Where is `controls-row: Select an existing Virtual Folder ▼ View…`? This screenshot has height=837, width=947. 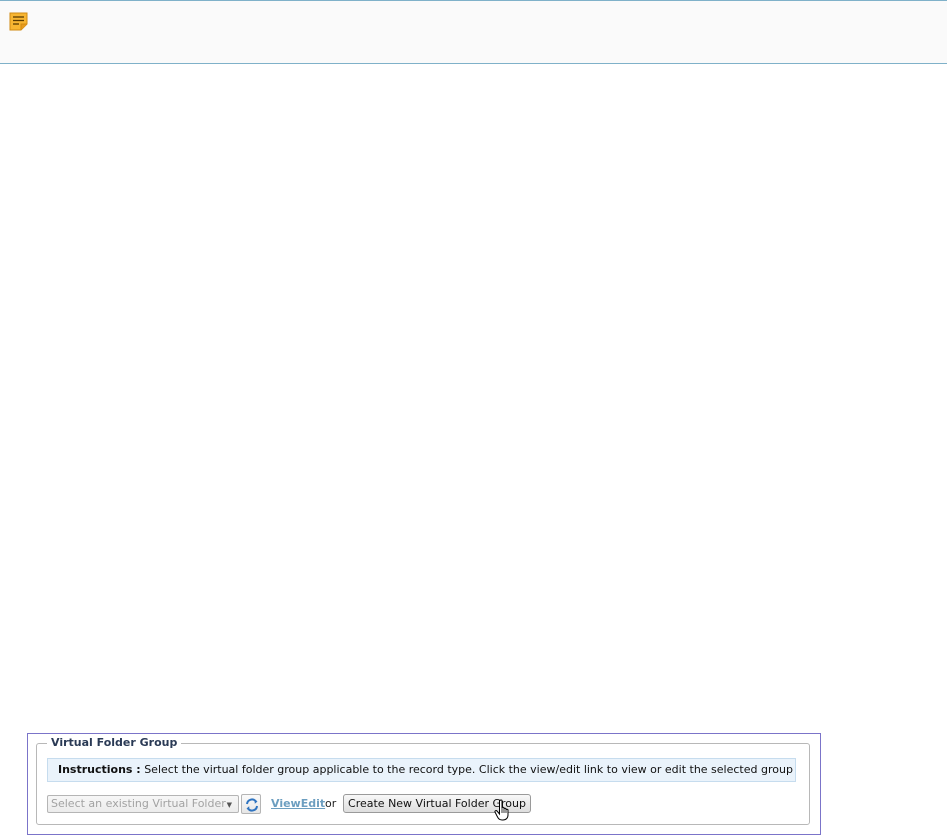
controls-row: Select an existing Virtual Folder ▼ View… is located at coordinates (422, 807).